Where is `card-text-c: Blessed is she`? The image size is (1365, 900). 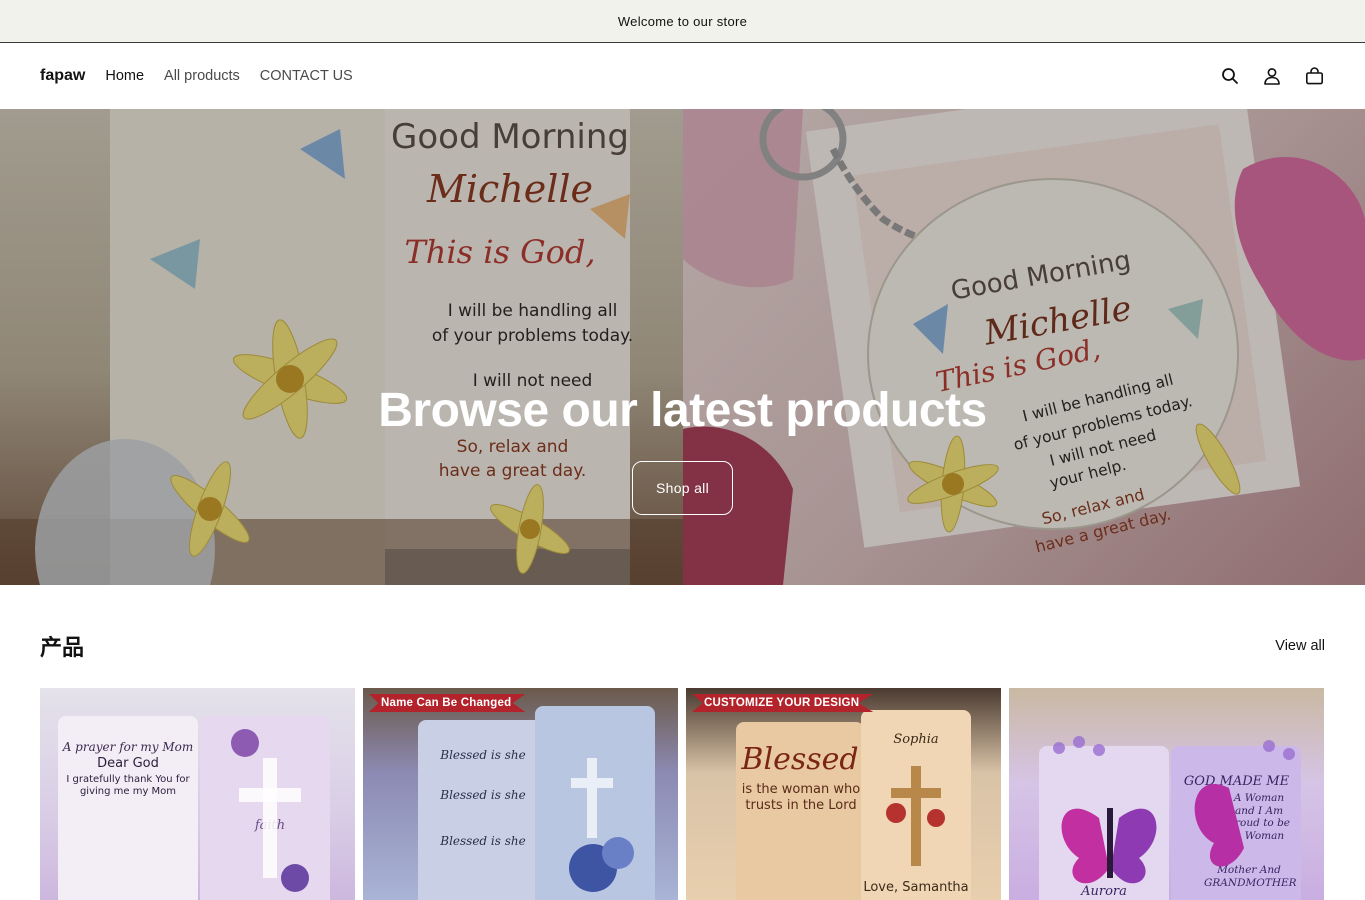
card-text-c: Blessed is she is located at coordinates (483, 841).